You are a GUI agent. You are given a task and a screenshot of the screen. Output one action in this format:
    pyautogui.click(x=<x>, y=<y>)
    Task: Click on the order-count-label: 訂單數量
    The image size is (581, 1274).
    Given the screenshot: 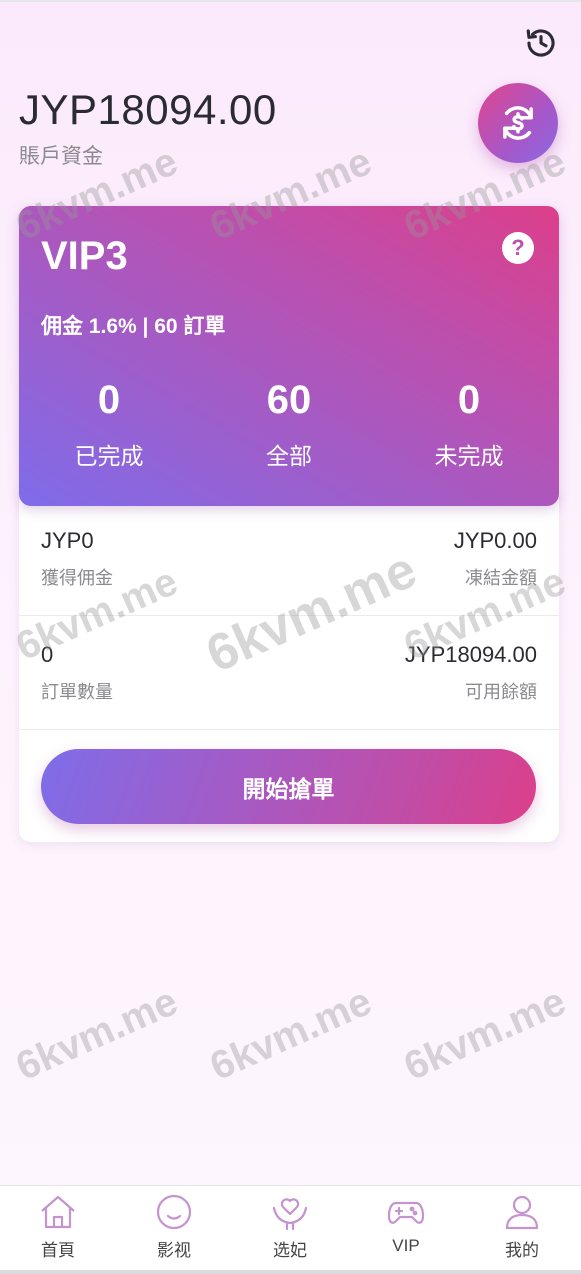 What is the action you would take?
    pyautogui.click(x=77, y=692)
    